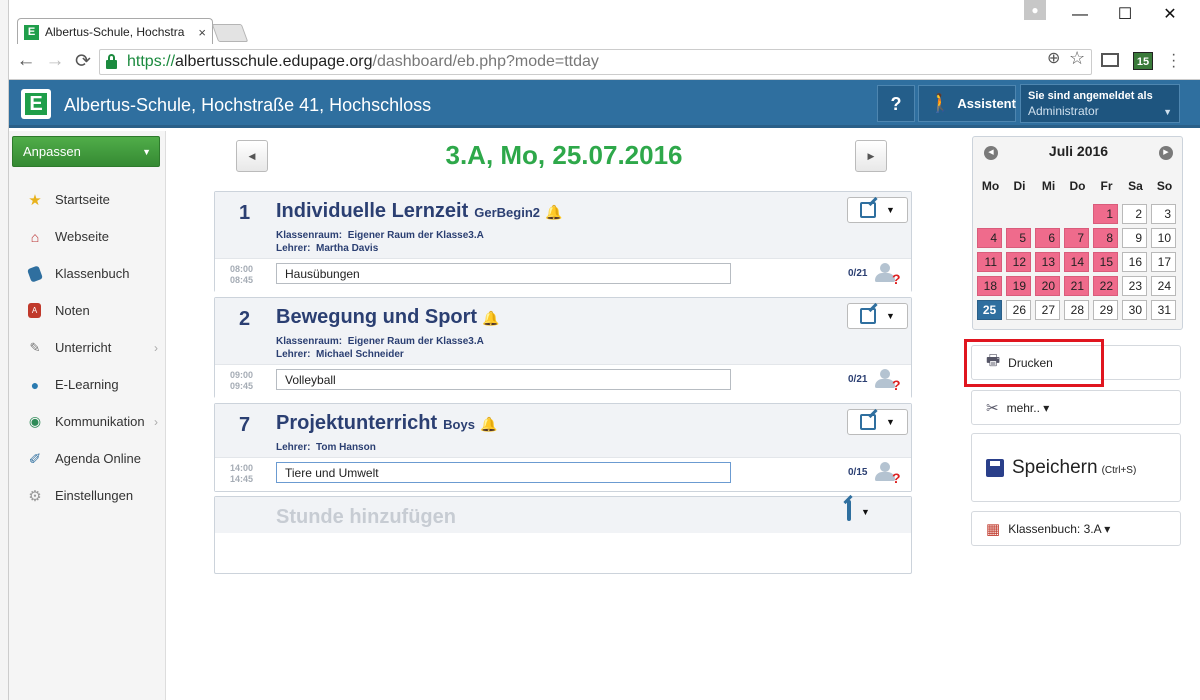  Describe the element at coordinates (1105, 238) in the screenshot. I see `calendar-day: 8` at that location.